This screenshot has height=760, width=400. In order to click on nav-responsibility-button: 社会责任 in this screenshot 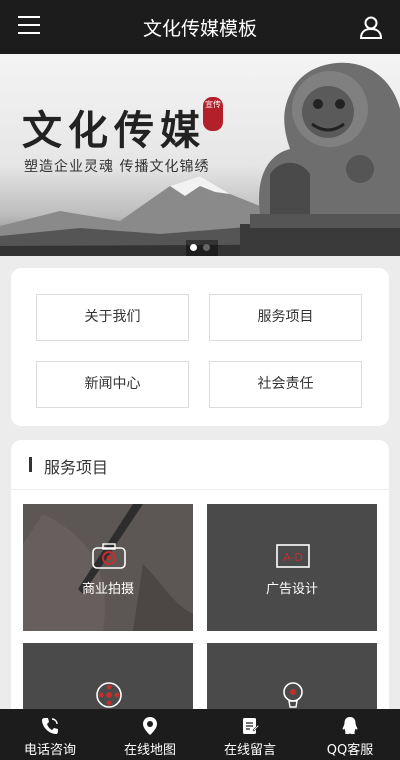, I will do `click(285, 384)`.